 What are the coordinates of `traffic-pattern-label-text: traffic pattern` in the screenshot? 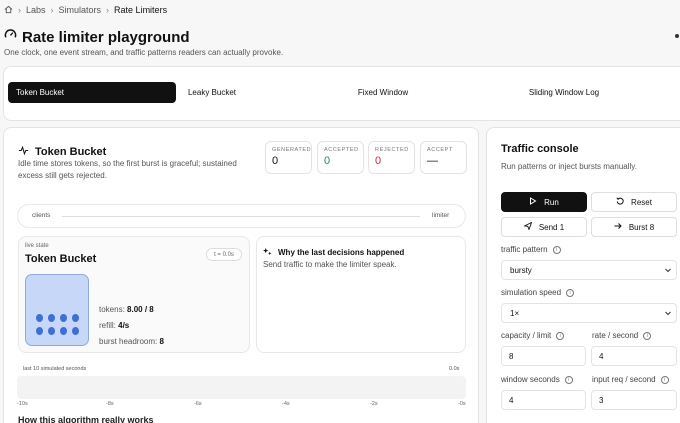 It's located at (524, 249).